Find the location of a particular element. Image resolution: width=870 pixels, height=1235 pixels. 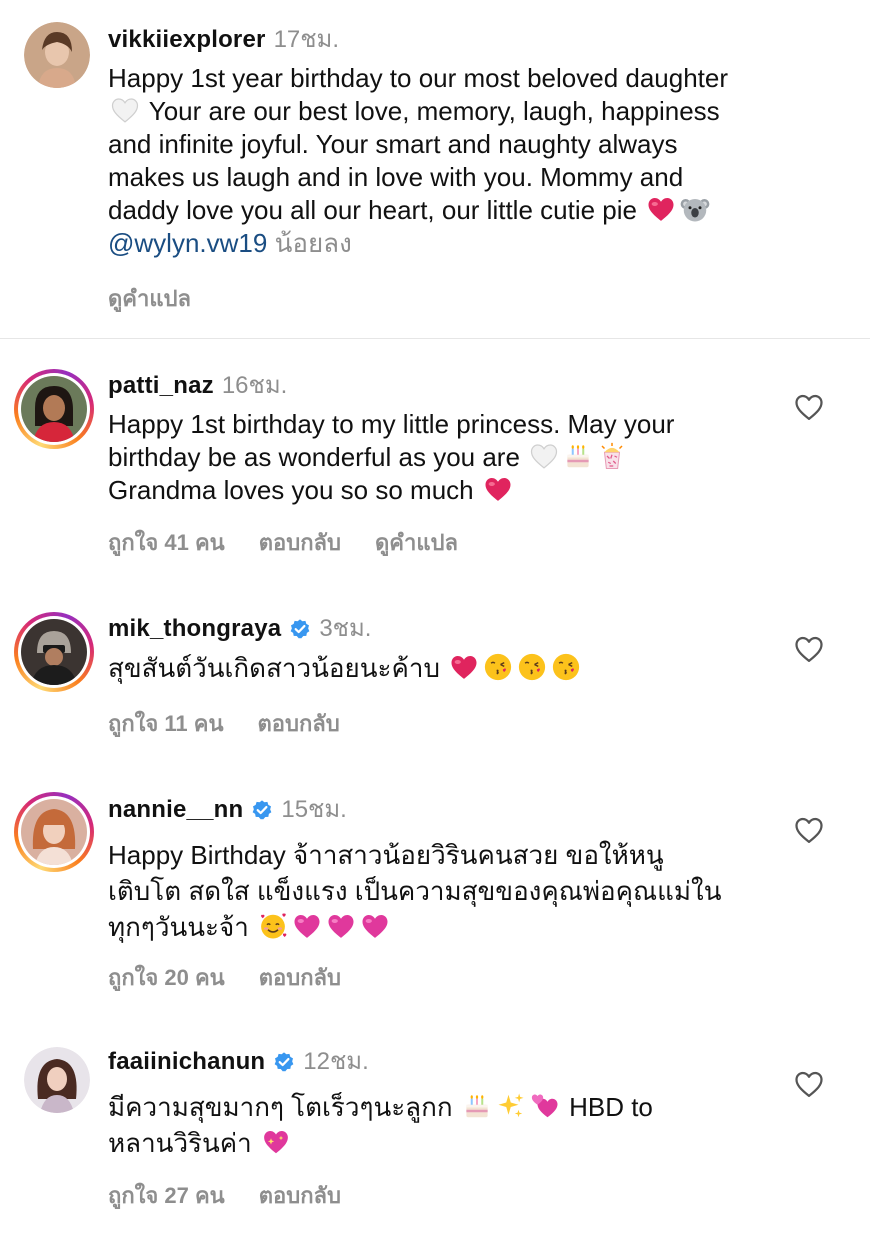

comment-header: mik_thongraya 3ชม. is located at coordinates (239, 629).